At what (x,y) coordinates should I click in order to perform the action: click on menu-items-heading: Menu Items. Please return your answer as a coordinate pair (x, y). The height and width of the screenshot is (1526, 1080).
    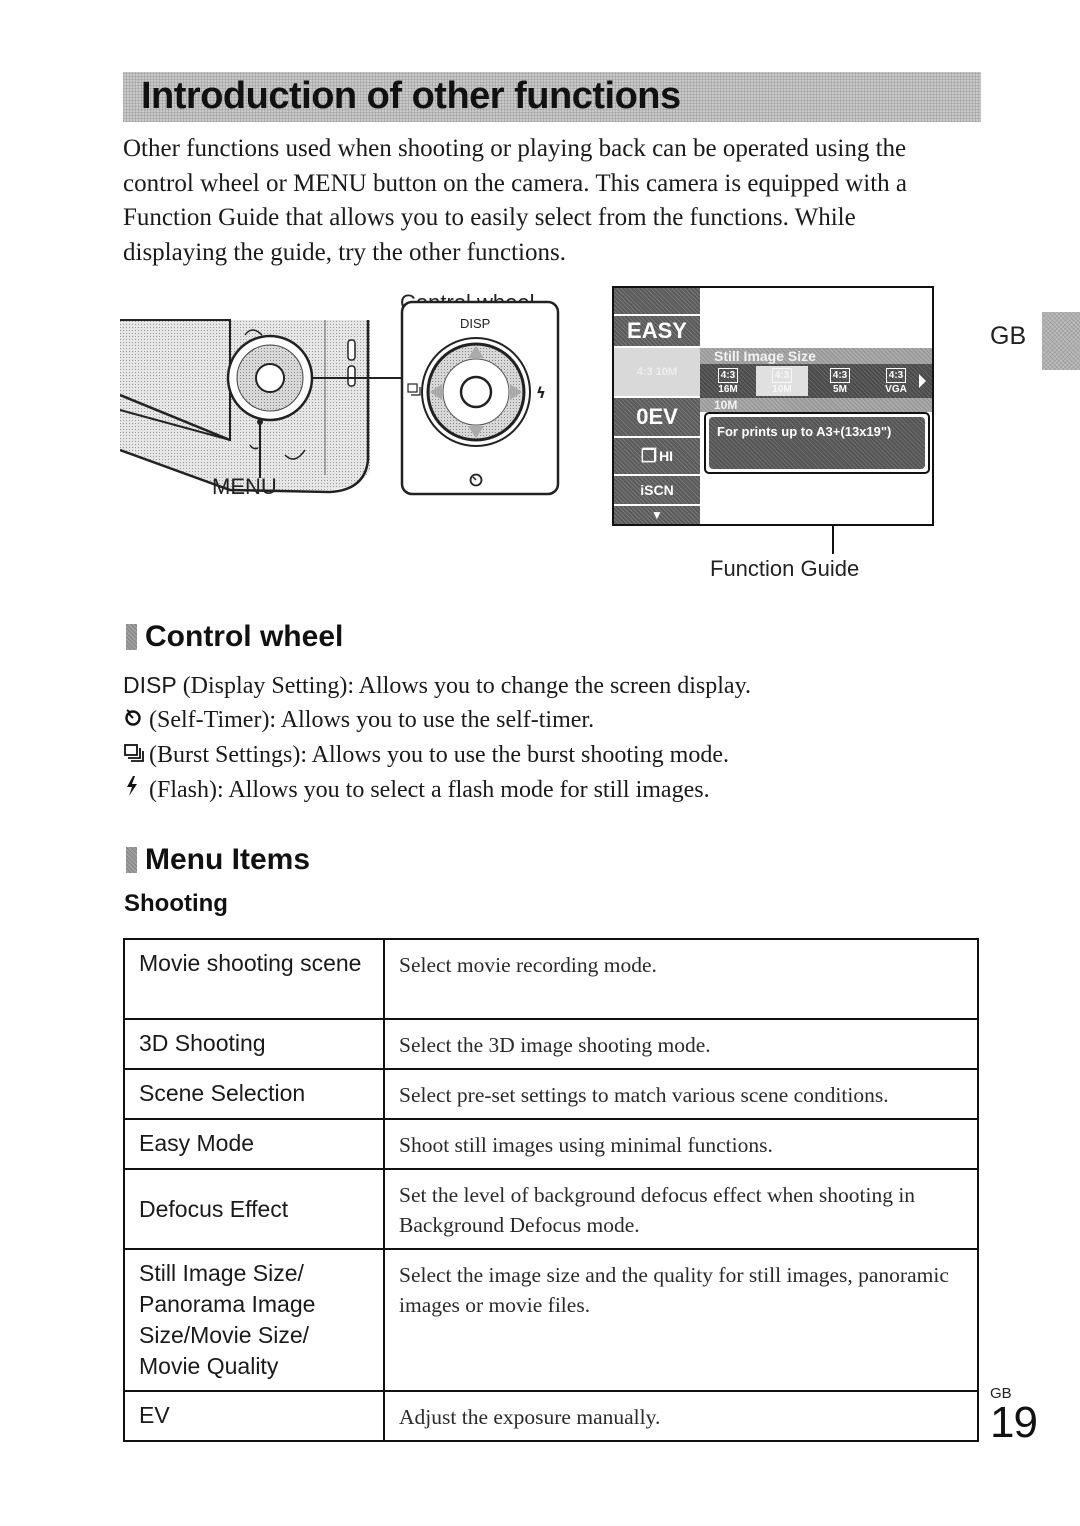
    Looking at the image, I should click on (218, 860).